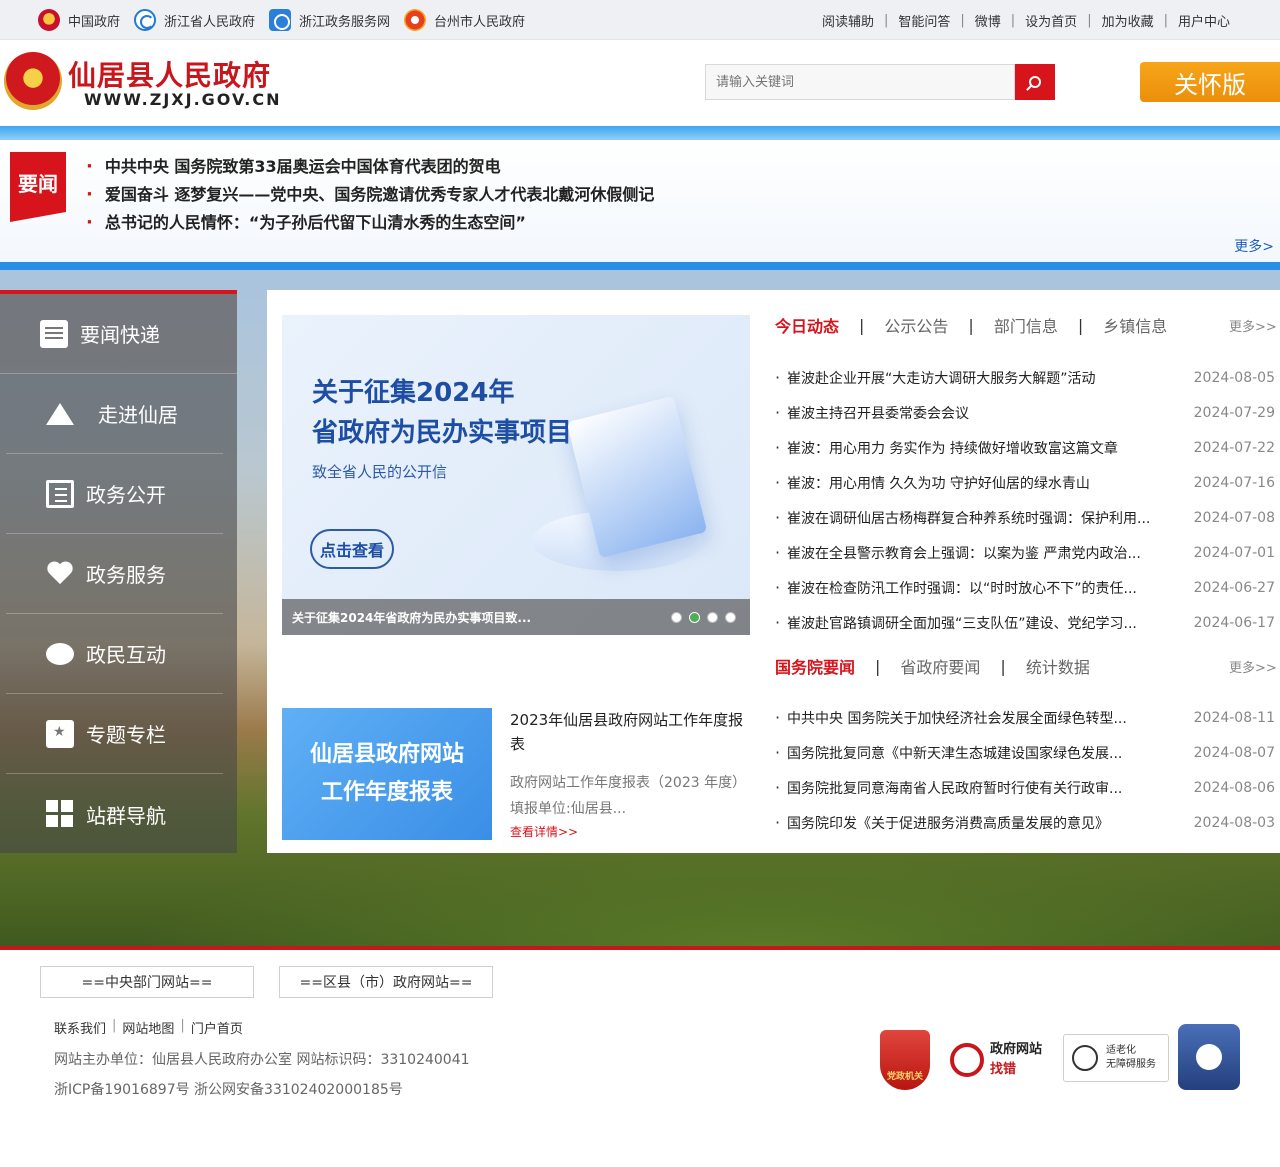 Image resolution: width=1280 pixels, height=1167 pixels. What do you see at coordinates (1025, 822) in the screenshot?
I see `news-row: · 国务院印发《关于促进服务消费高质量发展的意见》 2024-08-03` at bounding box center [1025, 822].